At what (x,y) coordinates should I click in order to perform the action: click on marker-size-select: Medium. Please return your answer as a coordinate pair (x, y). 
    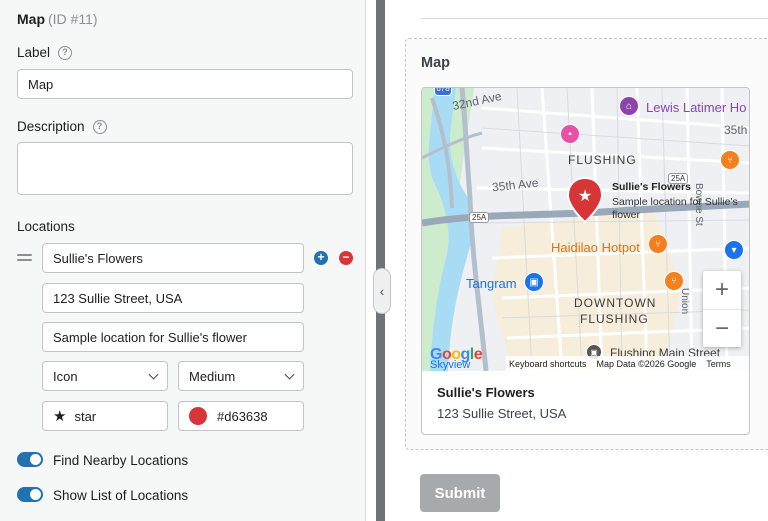
    Looking at the image, I should click on (241, 376).